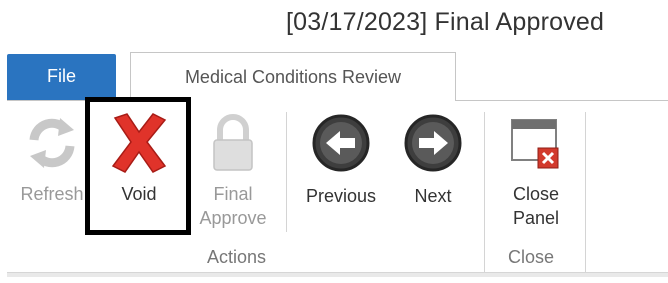 The image size is (668, 283). What do you see at coordinates (433, 143) in the screenshot?
I see `arrow-right-icon` at bounding box center [433, 143].